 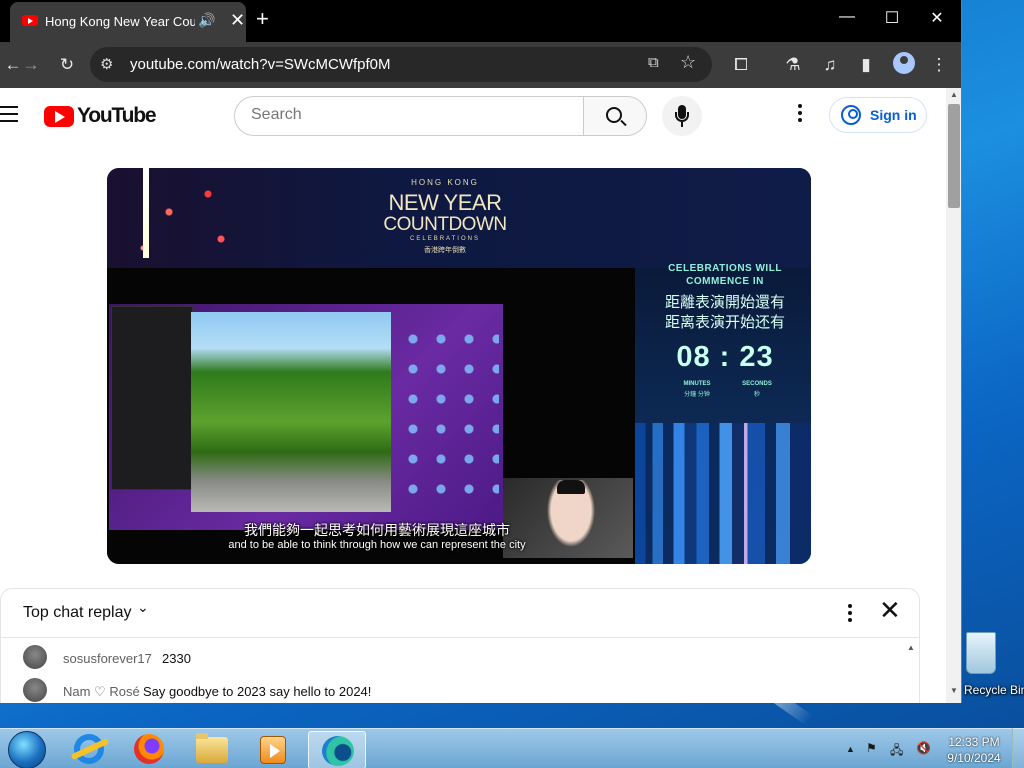 What do you see at coordinates (59, 116) in the screenshot?
I see `youtube-play-icon` at bounding box center [59, 116].